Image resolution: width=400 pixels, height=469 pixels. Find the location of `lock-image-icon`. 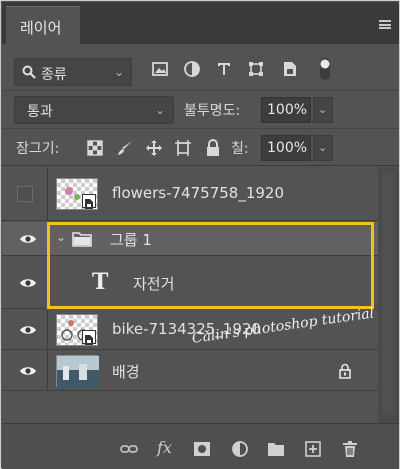

lock-image-icon is located at coordinates (125, 148).